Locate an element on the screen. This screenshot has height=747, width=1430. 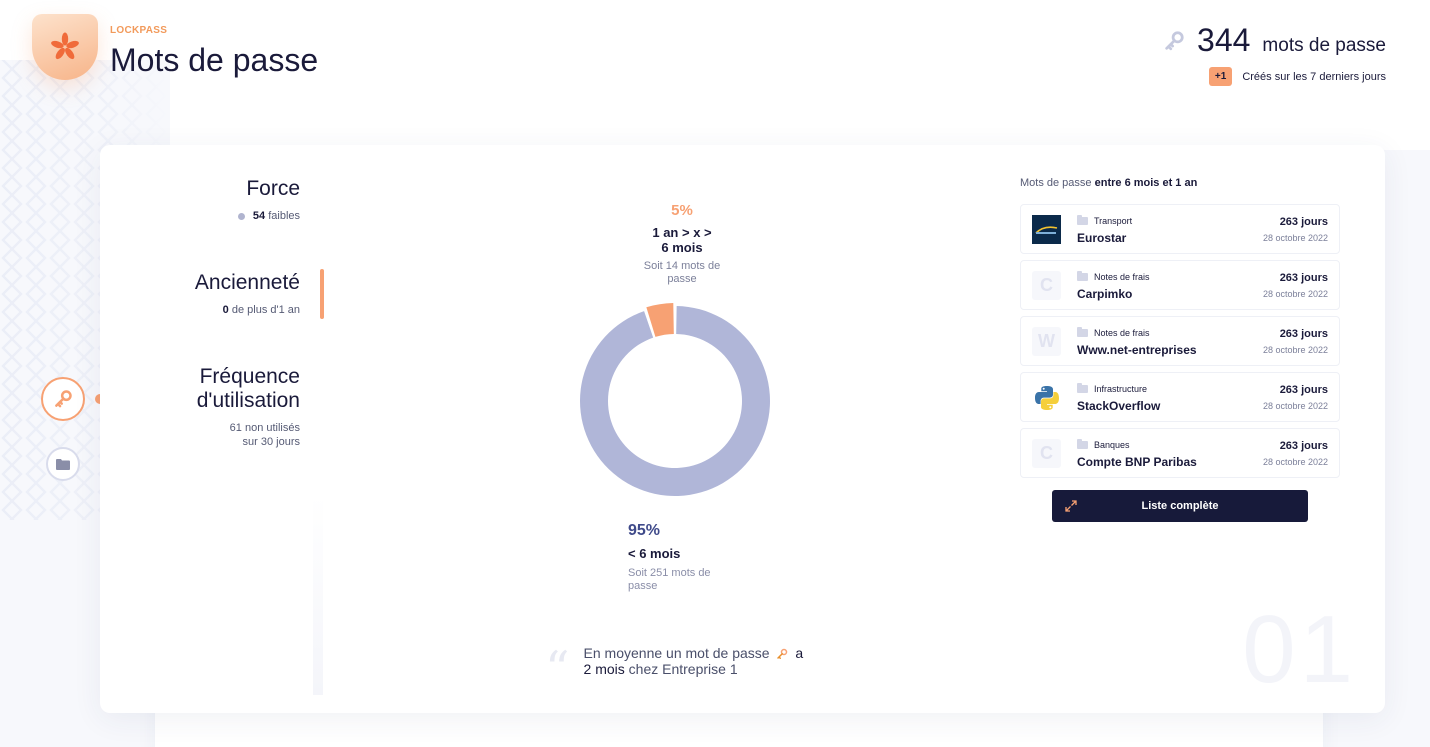
row-name: Eurostar is located at coordinates (1102, 238).